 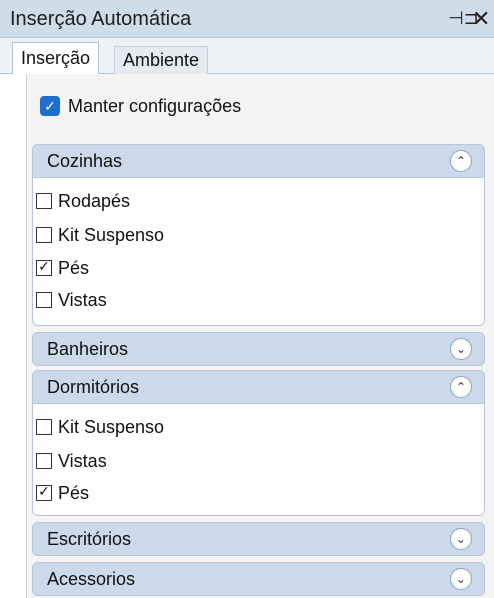 I want to click on checkbox-cozinhas-pes: ✓ Pés, so click(x=62, y=268).